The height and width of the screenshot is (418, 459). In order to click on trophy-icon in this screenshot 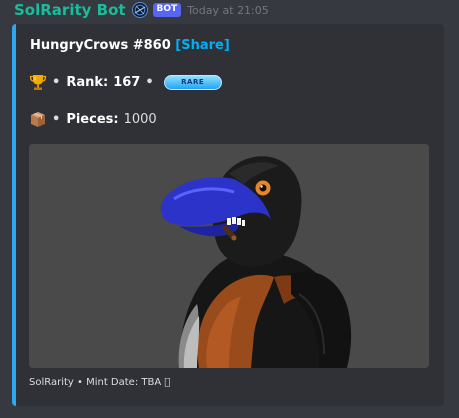, I will do `click(38, 82)`.